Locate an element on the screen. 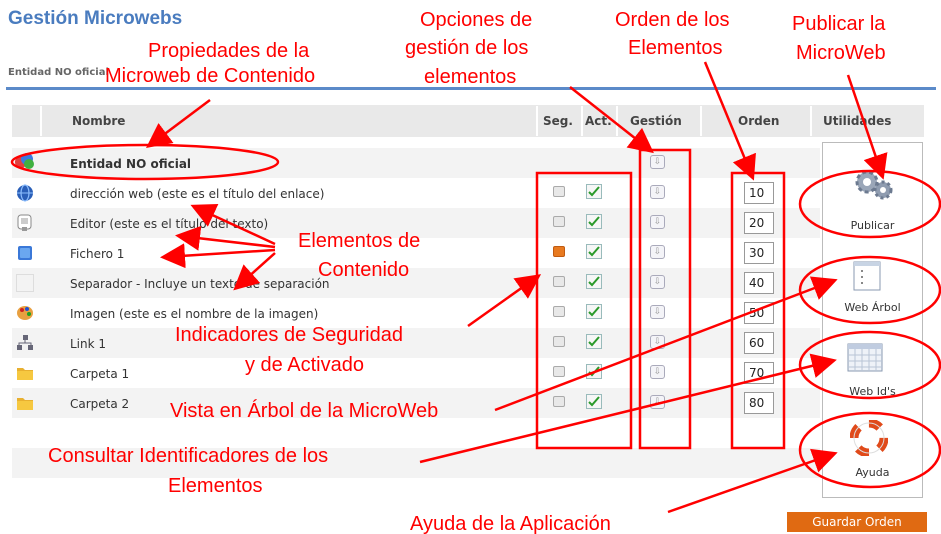  annotation-publicar-1: Publicar la is located at coordinates (839, 24).